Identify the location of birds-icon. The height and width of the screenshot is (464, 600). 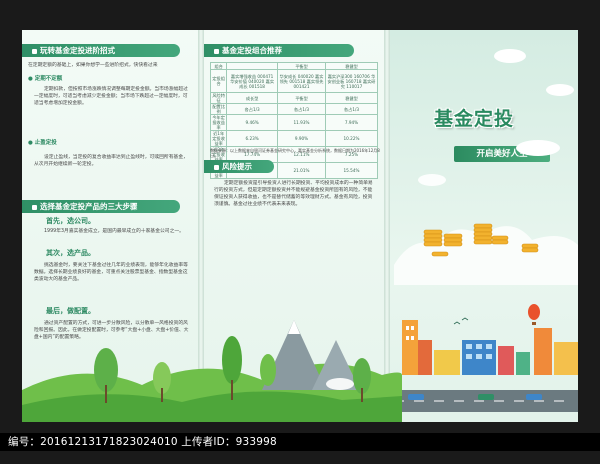
(461, 321).